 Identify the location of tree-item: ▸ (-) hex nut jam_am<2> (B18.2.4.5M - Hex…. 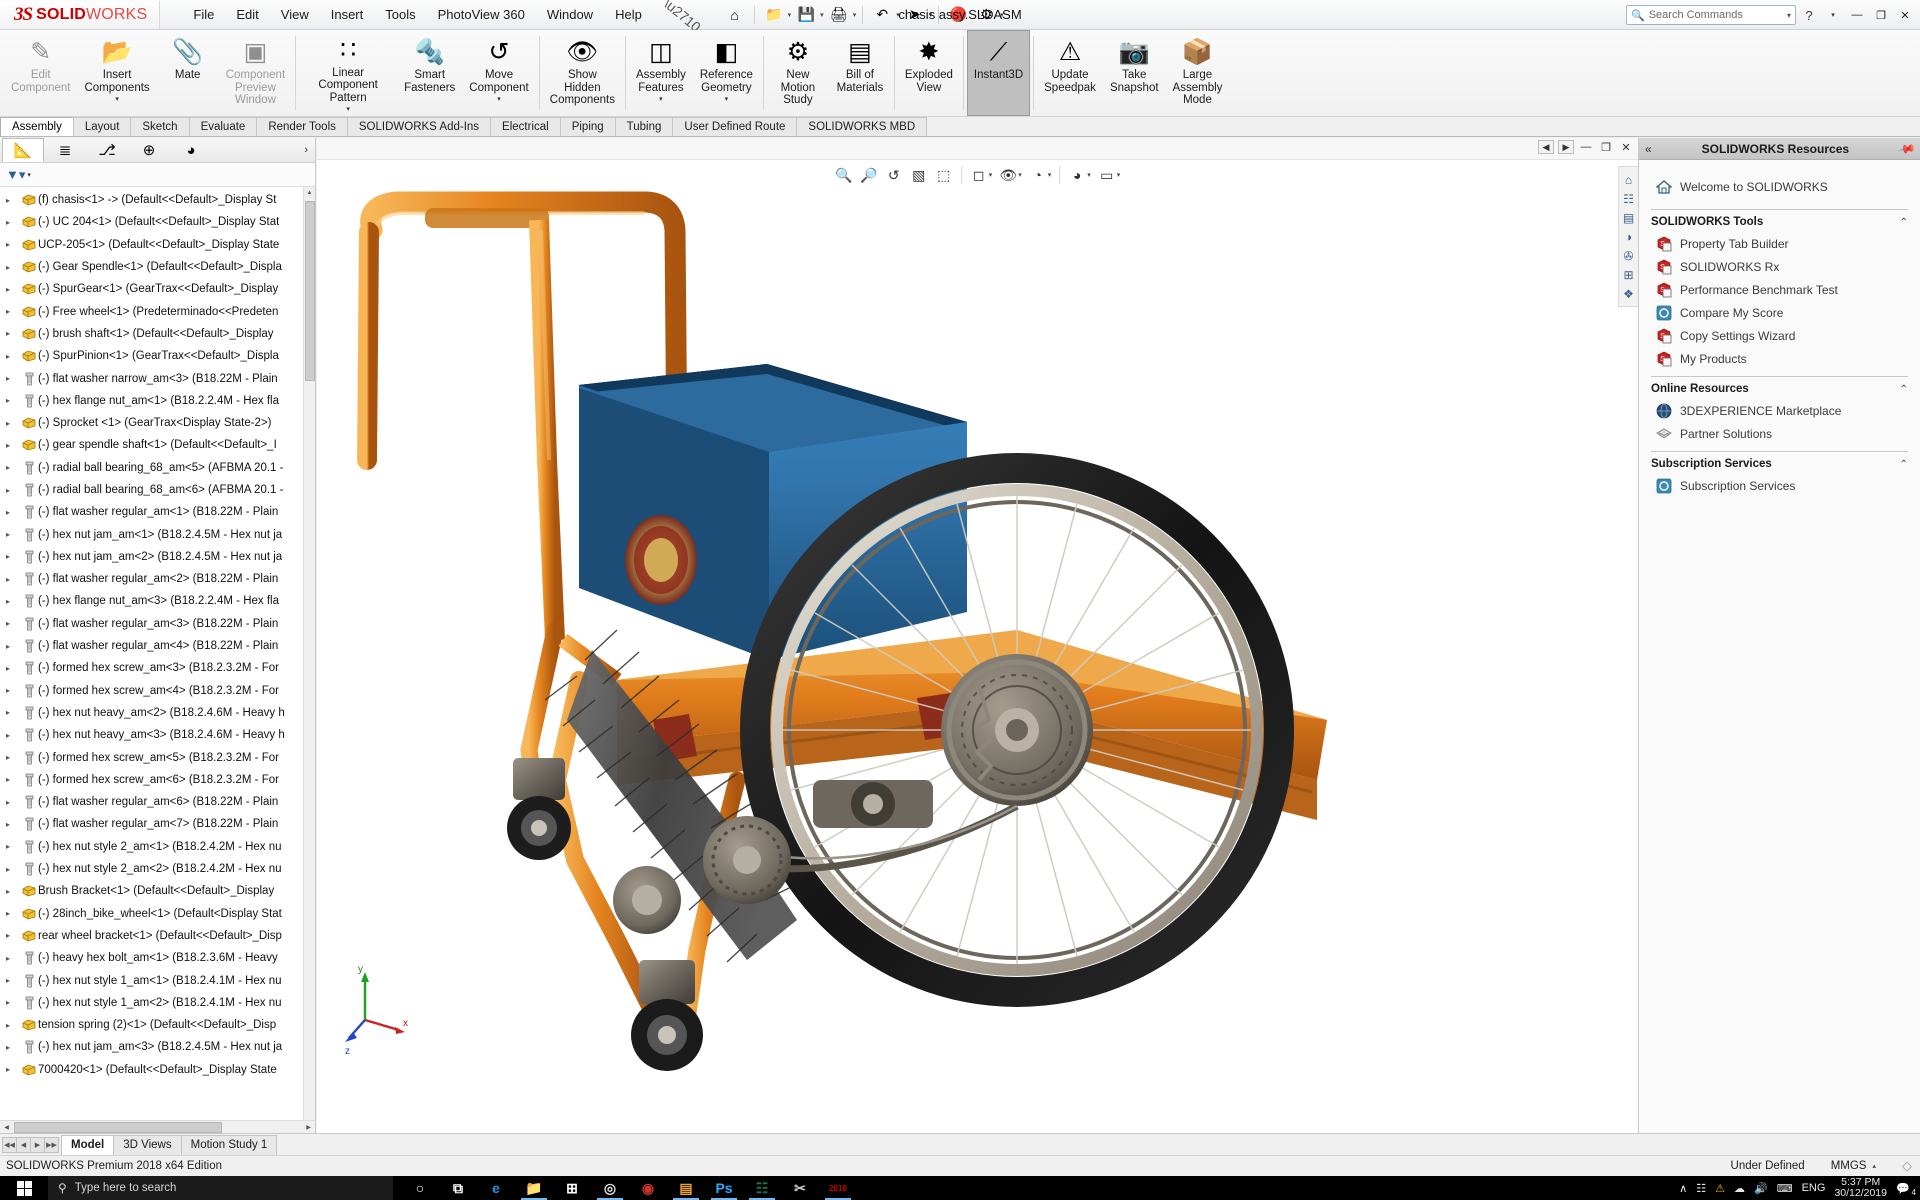
(151, 557).